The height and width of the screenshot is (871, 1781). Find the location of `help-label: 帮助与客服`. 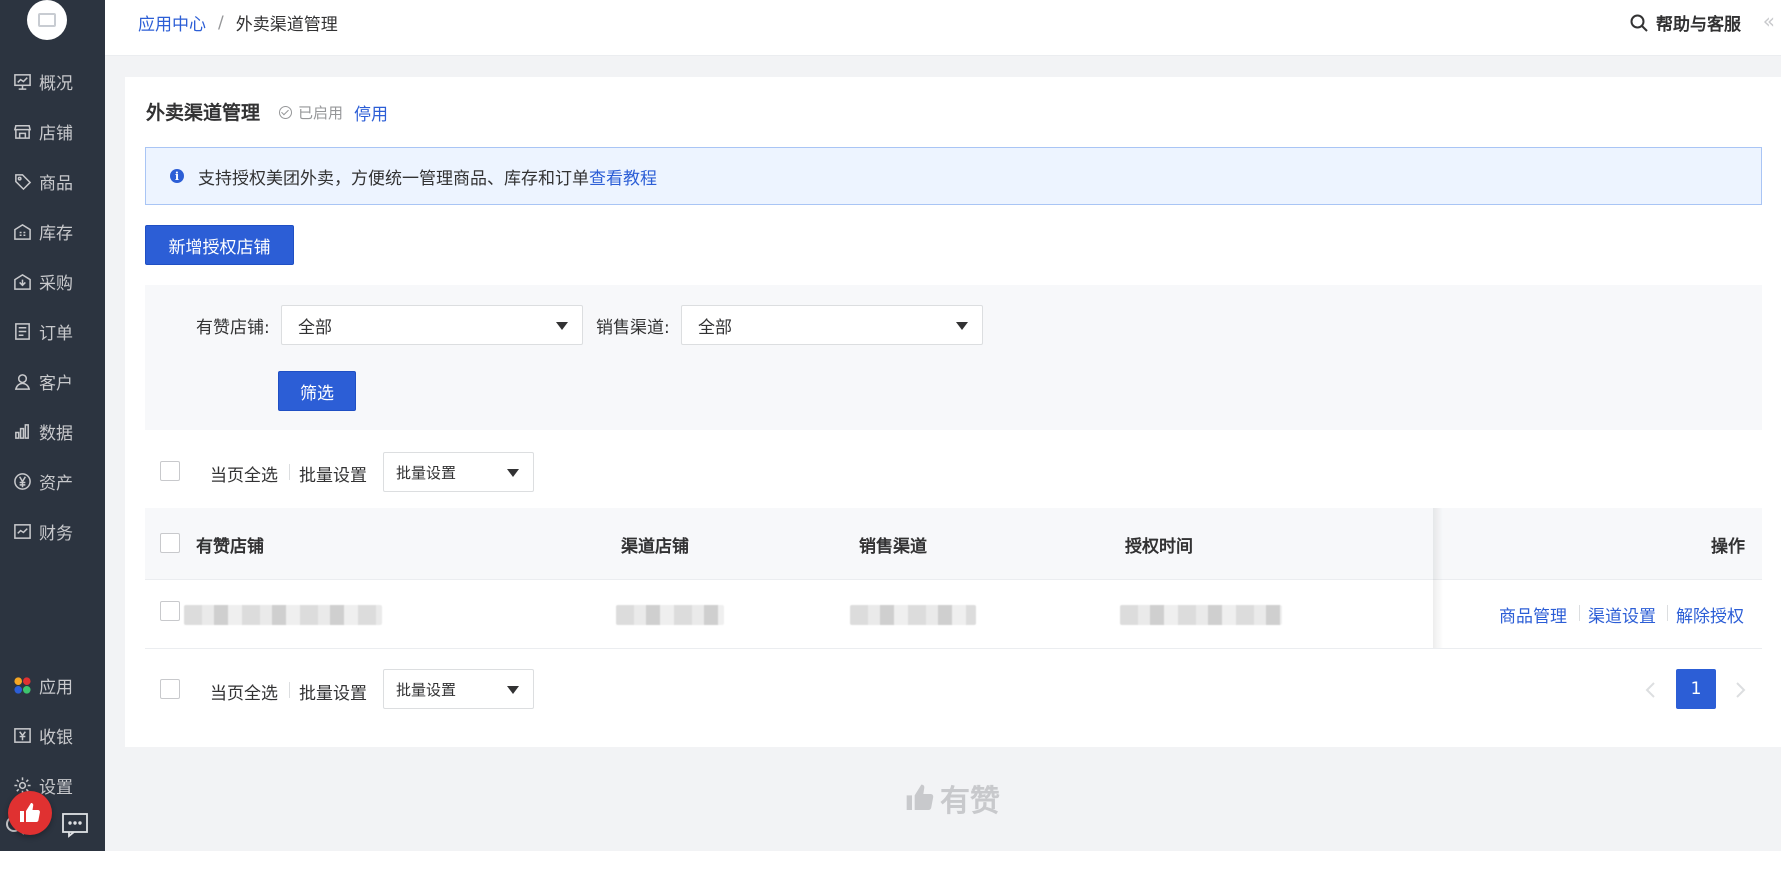

help-label: 帮助与客服 is located at coordinates (1698, 25).